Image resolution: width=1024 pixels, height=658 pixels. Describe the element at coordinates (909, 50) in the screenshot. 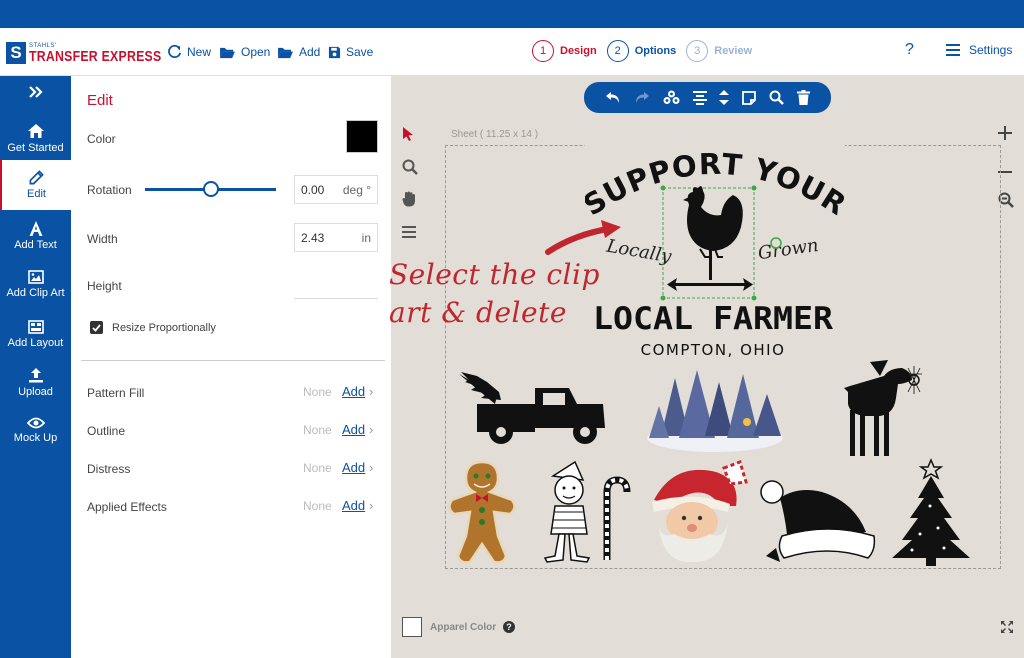

I see `help-button: ?` at that location.